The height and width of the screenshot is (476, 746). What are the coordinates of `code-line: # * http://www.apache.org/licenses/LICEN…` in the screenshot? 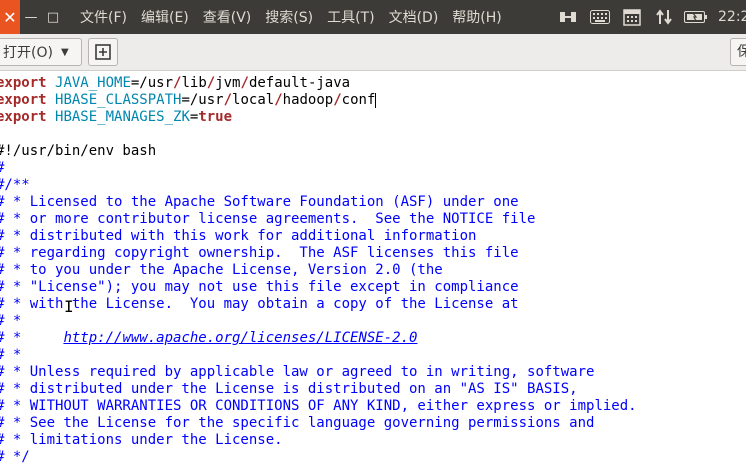 It's located at (318, 338).